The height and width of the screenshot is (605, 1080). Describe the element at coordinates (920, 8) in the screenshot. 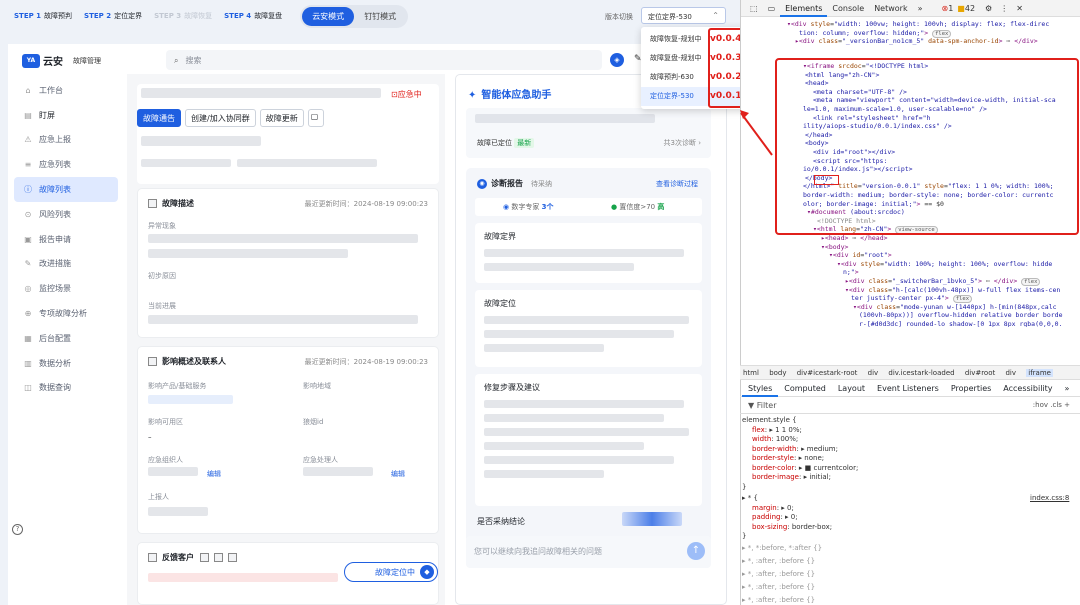

I see `tab-more: »` at that location.